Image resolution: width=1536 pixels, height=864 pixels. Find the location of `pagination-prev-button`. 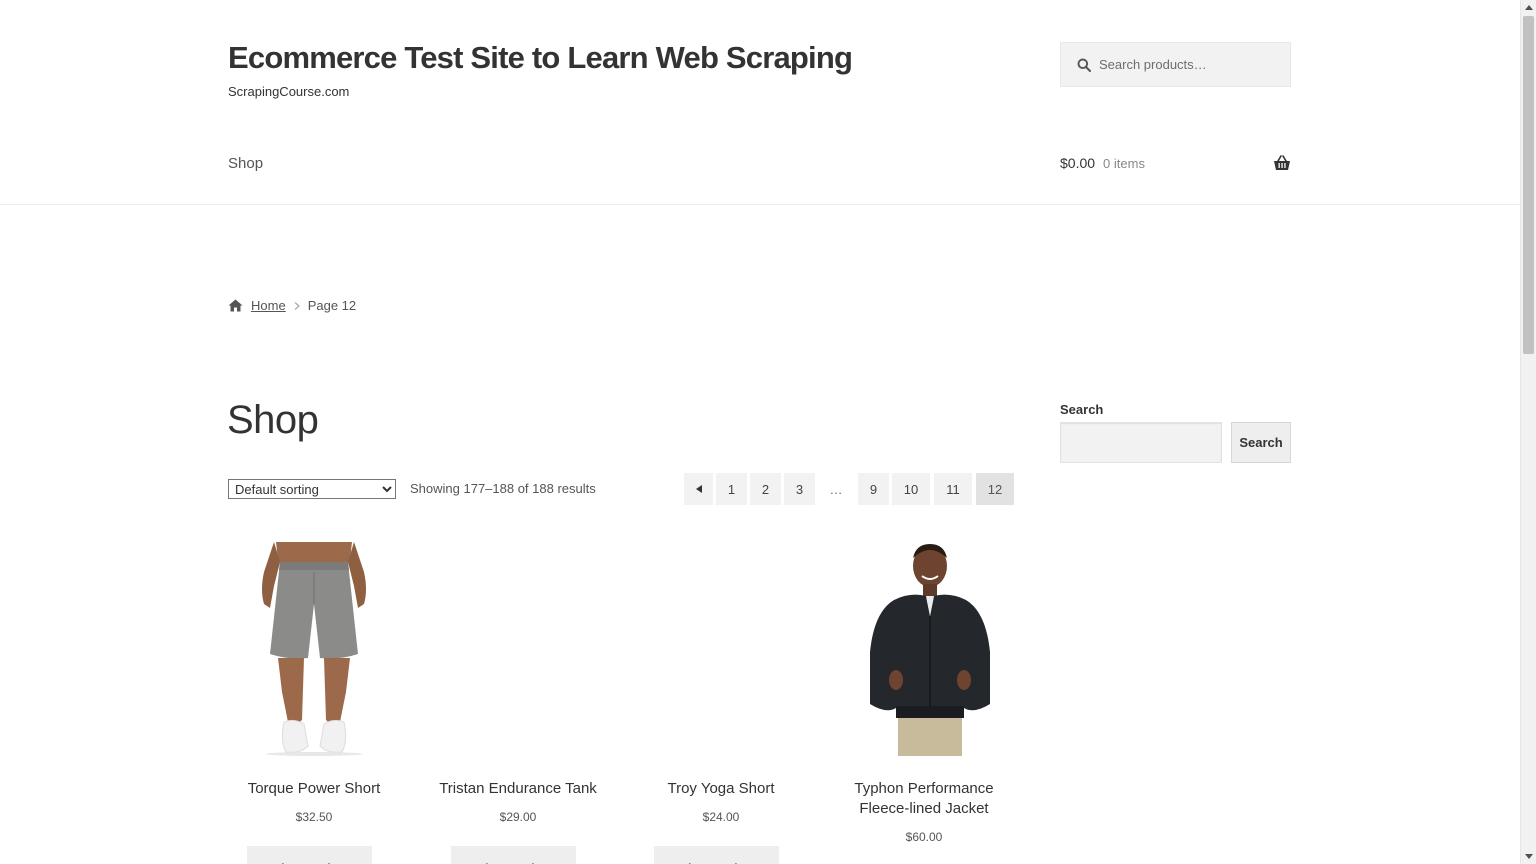

pagination-prev-button is located at coordinates (698, 489).